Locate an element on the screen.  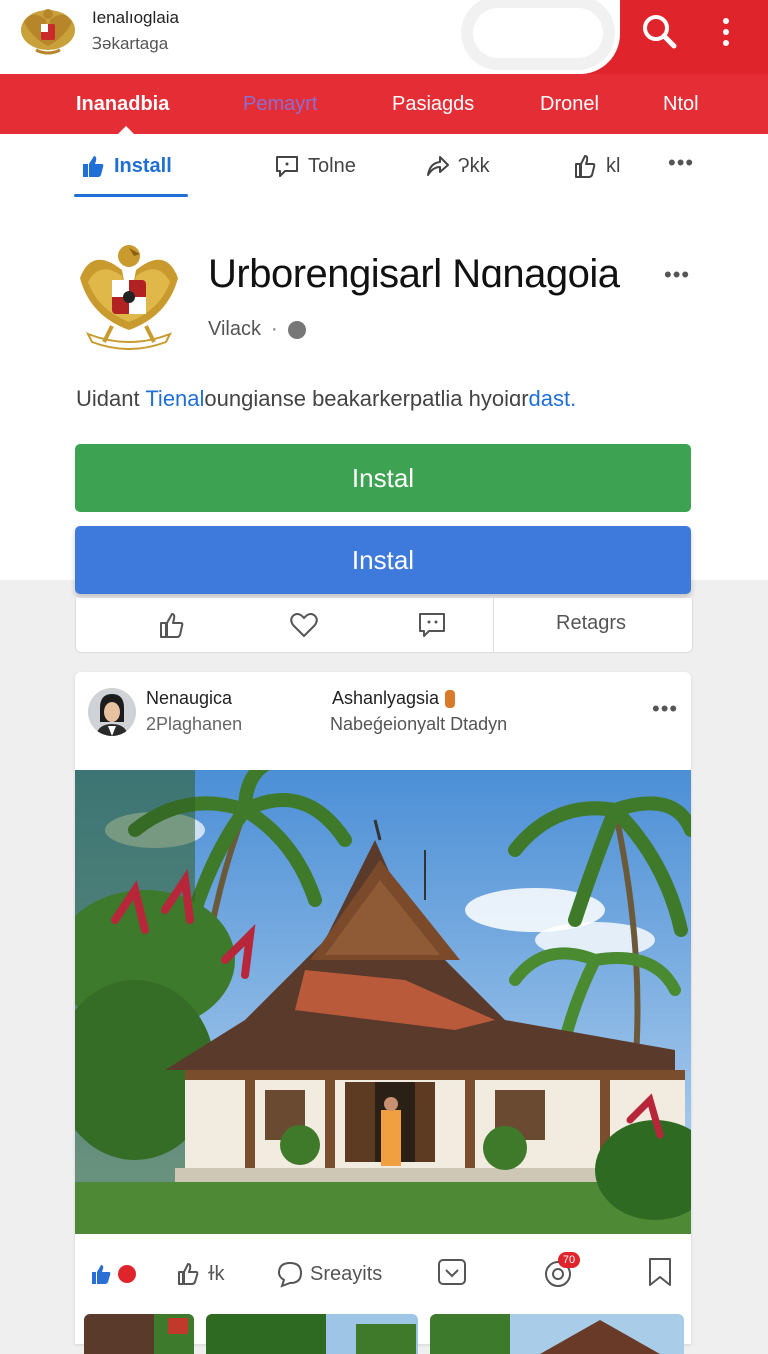
bookmark-icon is located at coordinates (660, 1272).